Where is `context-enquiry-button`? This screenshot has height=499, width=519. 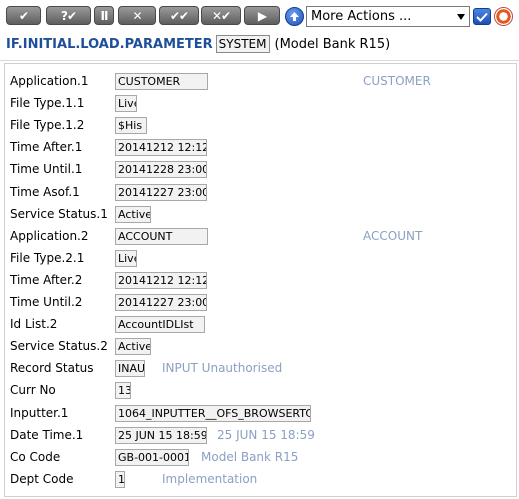
context-enquiry-button is located at coordinates (294, 16).